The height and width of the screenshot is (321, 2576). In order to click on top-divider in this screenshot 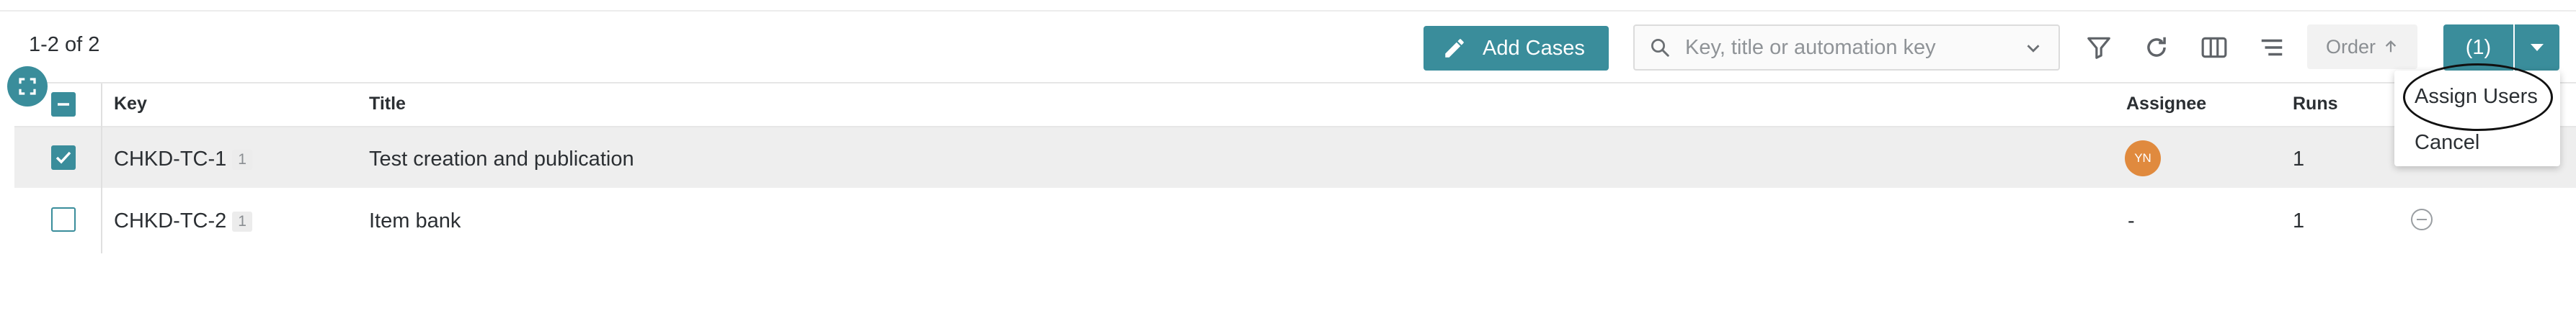, I will do `click(1288, 11)`.